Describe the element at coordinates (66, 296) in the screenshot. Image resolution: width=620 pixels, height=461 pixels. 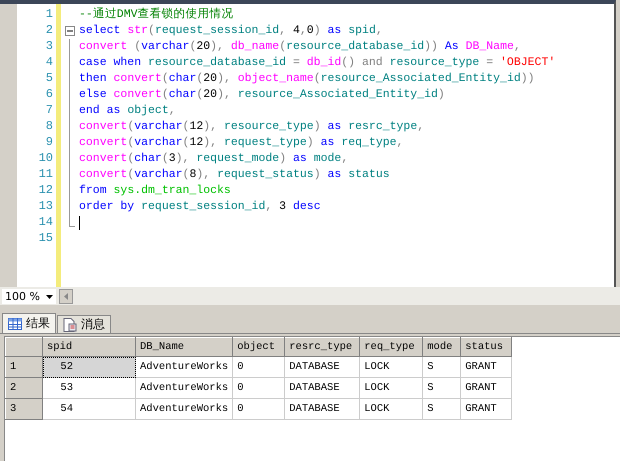
I see `arrow-left-icon` at that location.